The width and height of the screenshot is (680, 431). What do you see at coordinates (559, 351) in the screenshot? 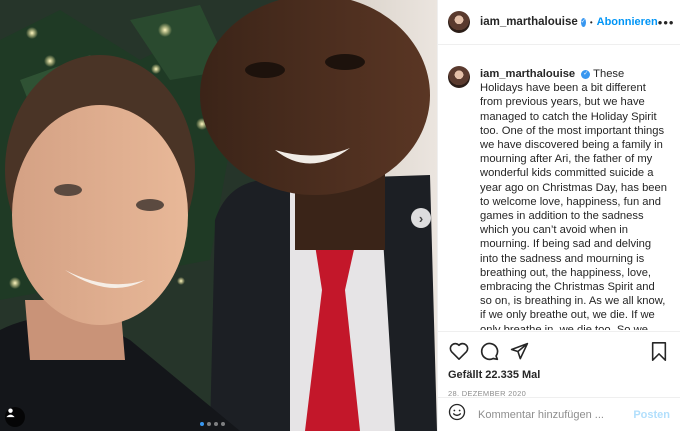
I see `action-icons` at bounding box center [559, 351].